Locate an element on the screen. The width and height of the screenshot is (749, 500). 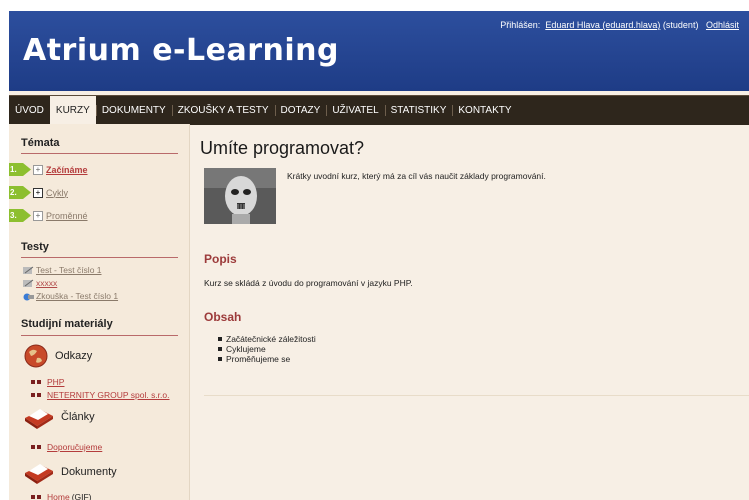
topic-item-2: 2. + Cykly is located at coordinates (38, 192).